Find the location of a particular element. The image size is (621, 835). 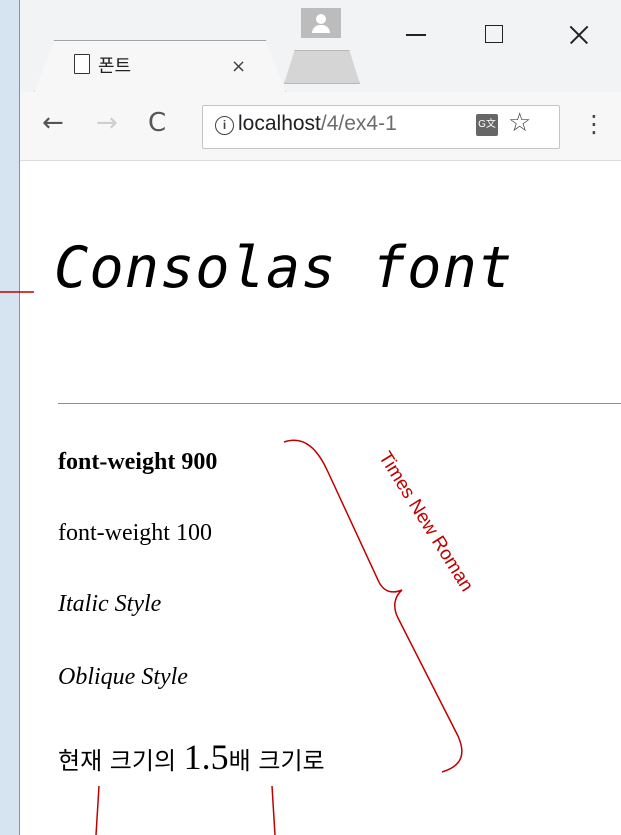

pointer-under-big is located at coordinates (273, 810).